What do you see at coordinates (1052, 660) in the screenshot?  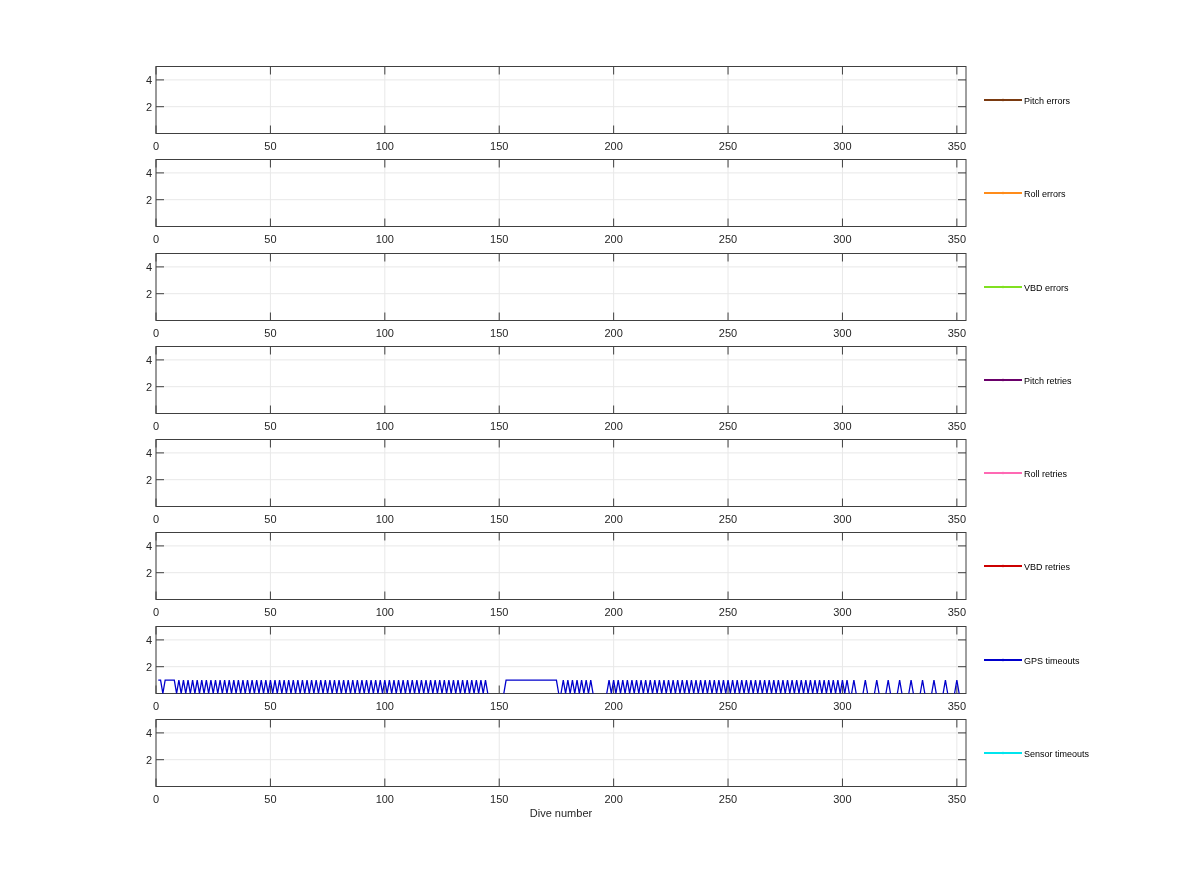 I see `legend-label: GPS timeouts` at bounding box center [1052, 660].